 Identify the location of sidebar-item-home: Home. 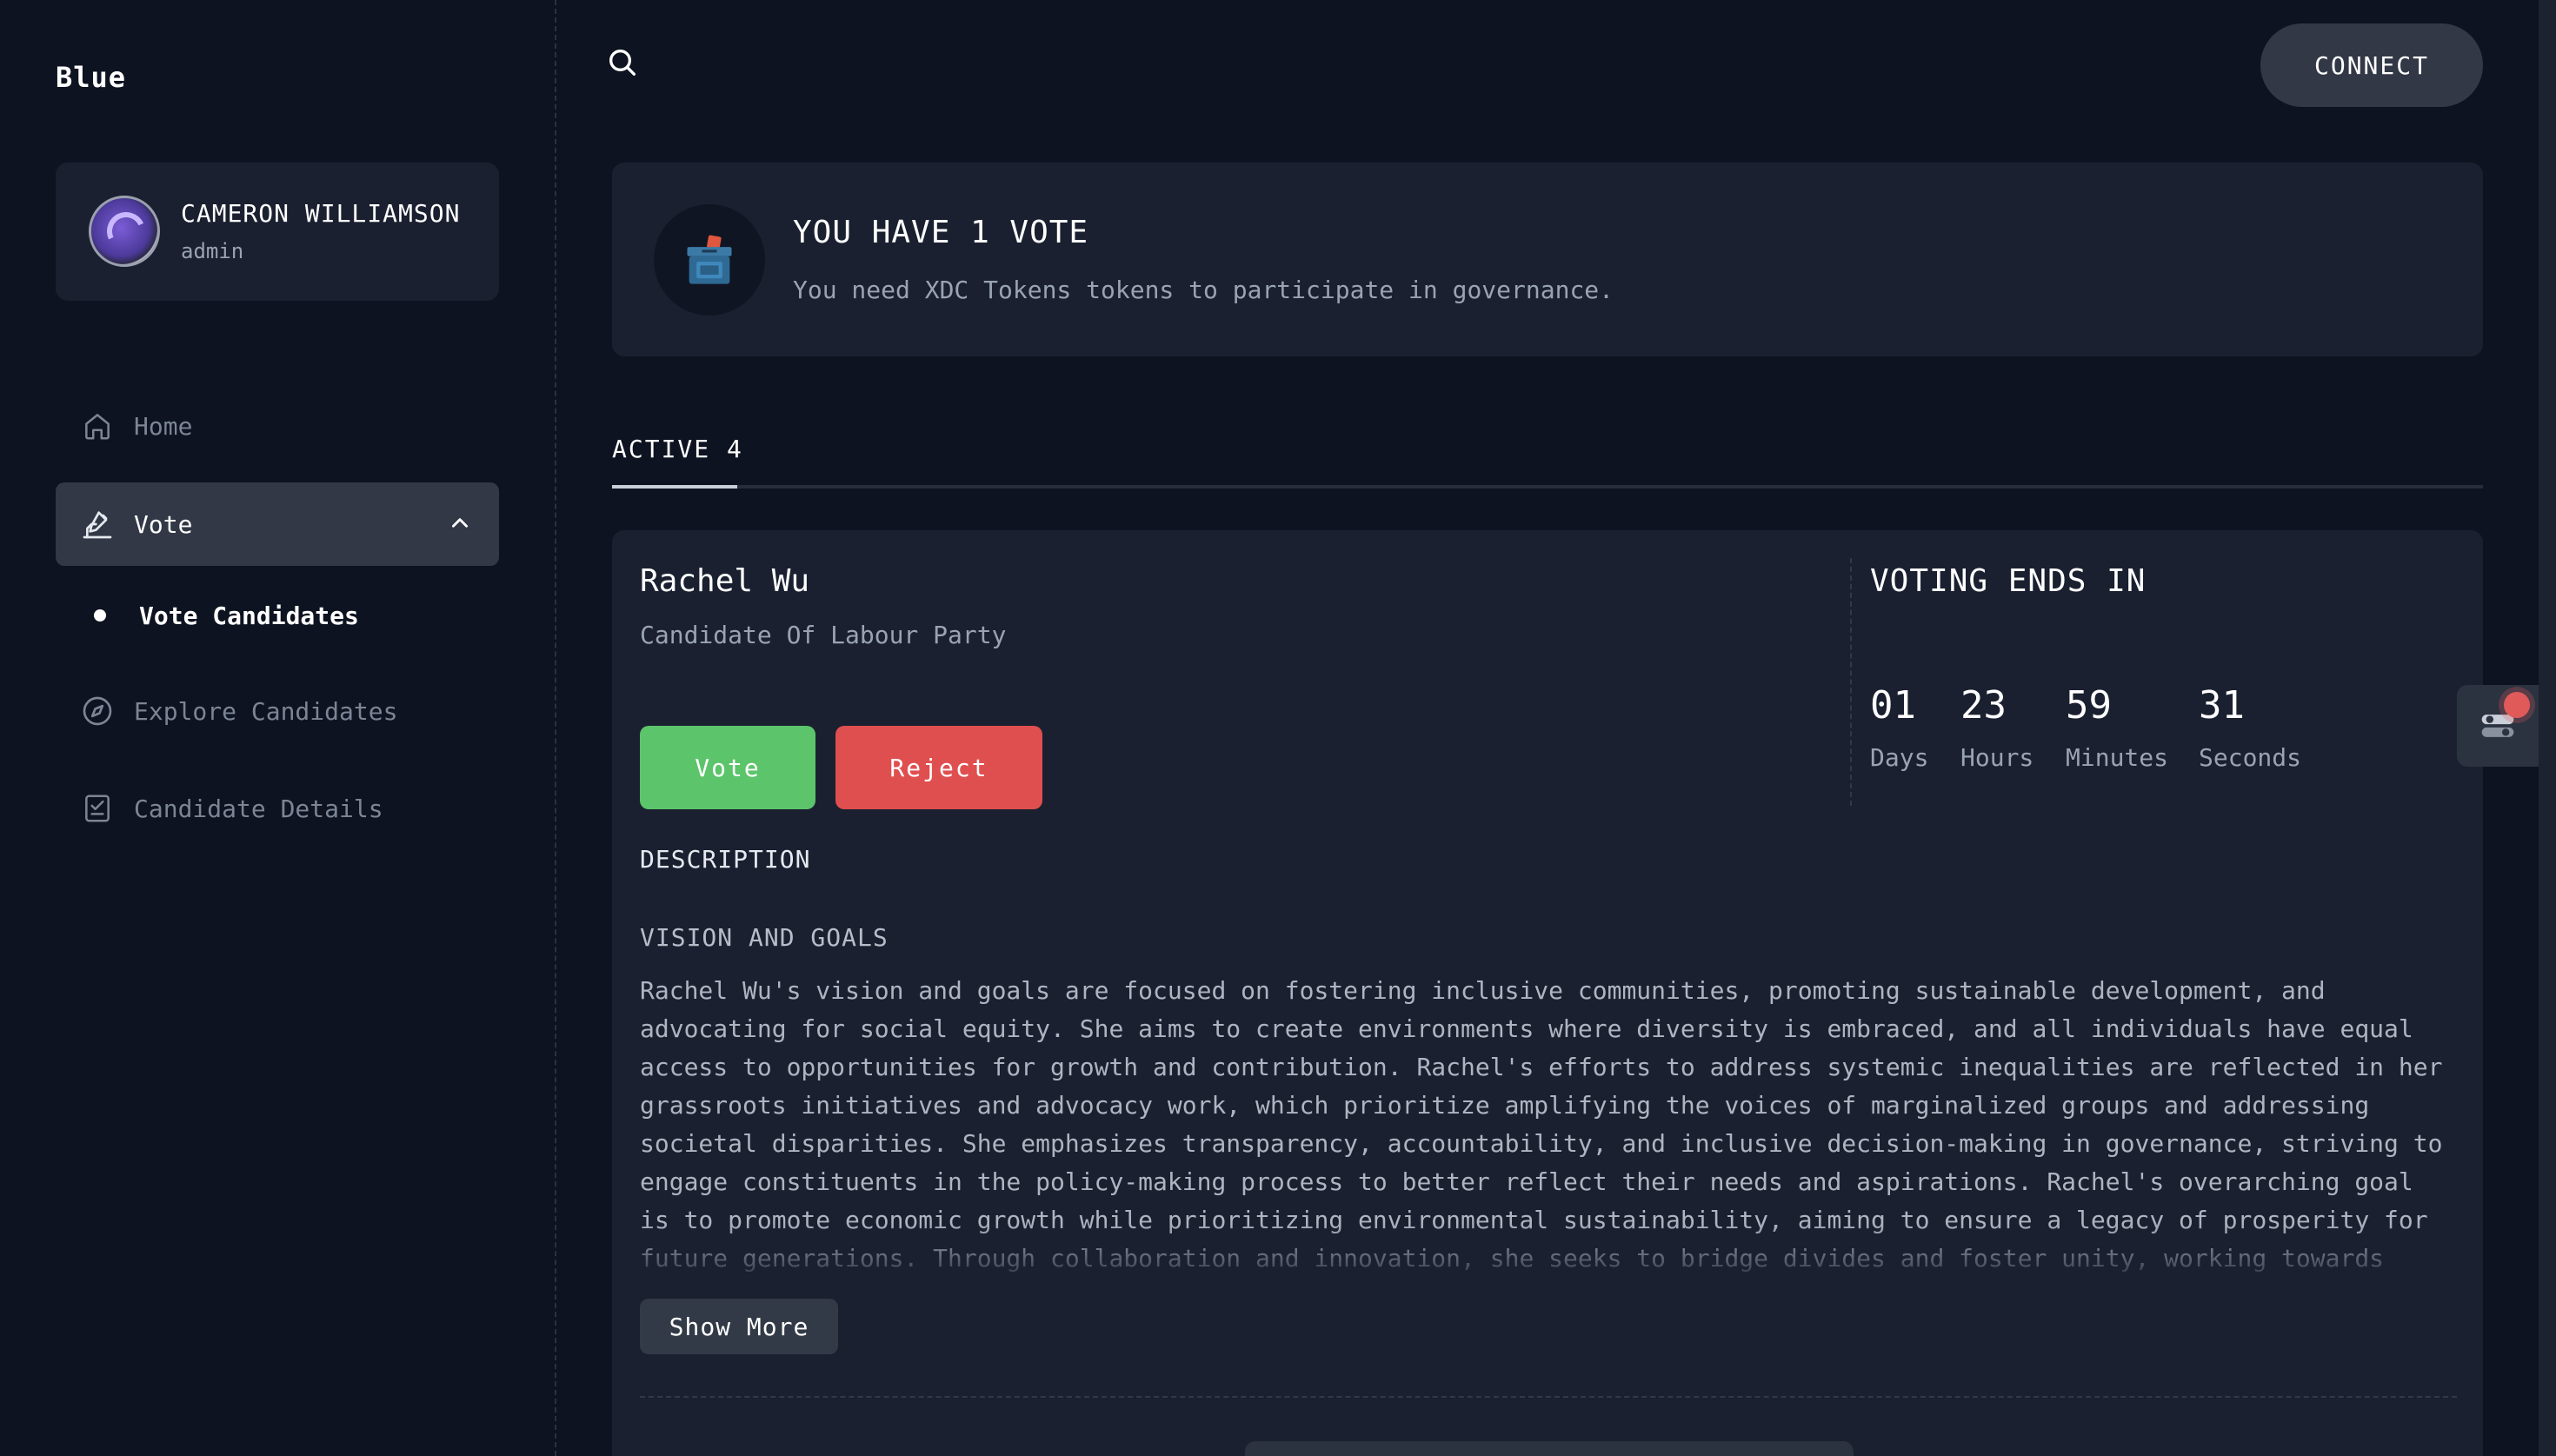
(277, 426).